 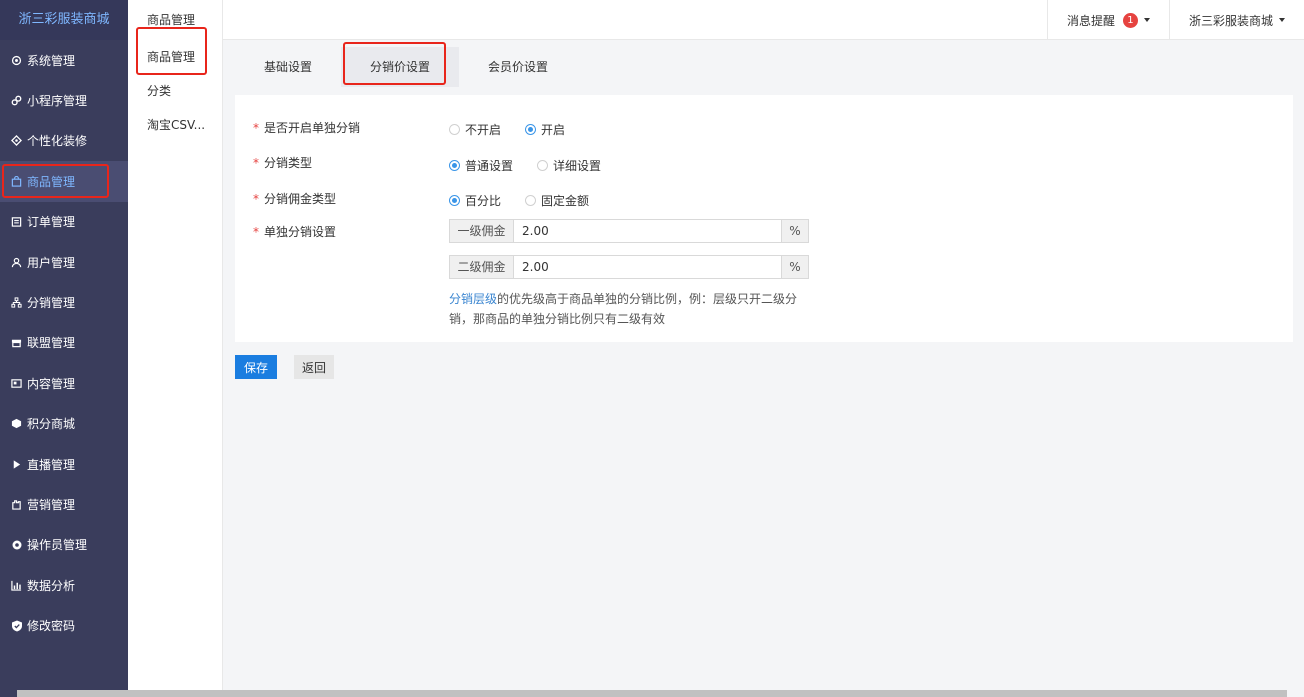 I want to click on calendar-icon, so click(x=16, y=221).